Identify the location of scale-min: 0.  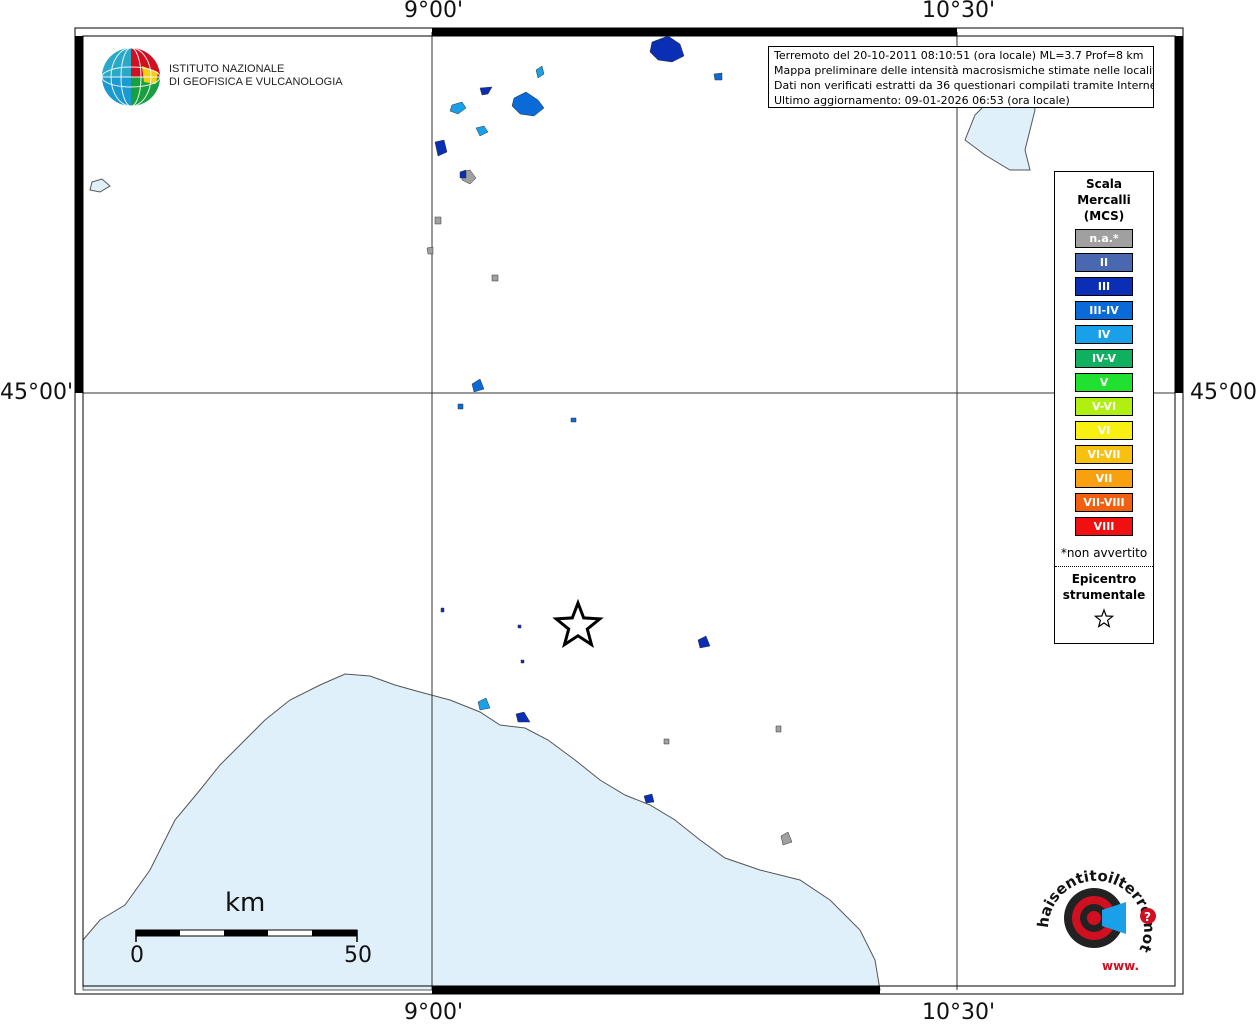
(137, 955).